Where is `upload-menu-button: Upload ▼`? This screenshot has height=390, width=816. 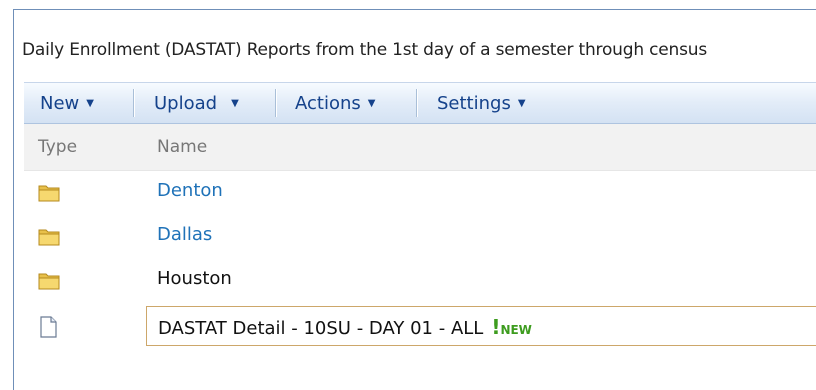
upload-menu-button: Upload ▼ is located at coordinates (196, 103).